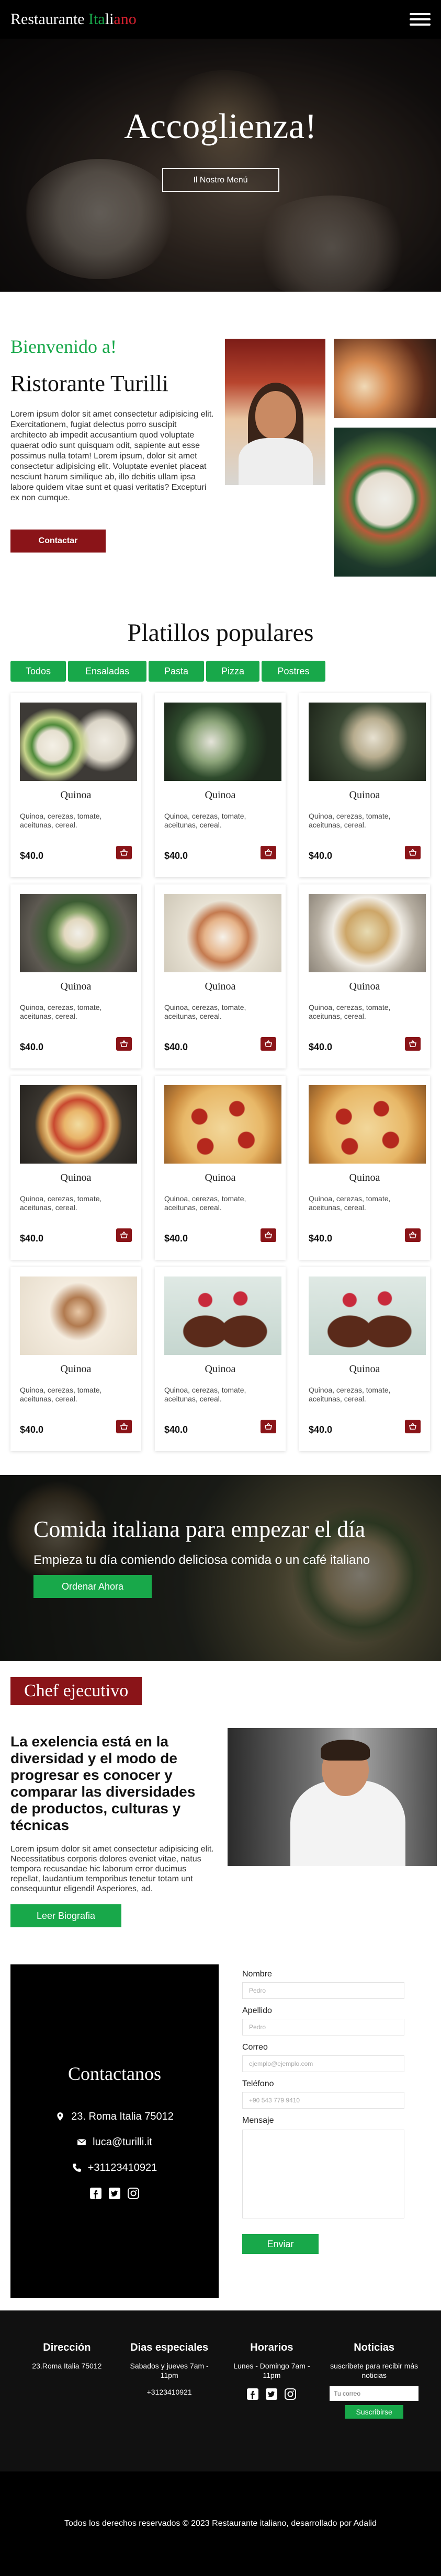 The height and width of the screenshot is (2576, 441). What do you see at coordinates (374, 2370) in the screenshot?
I see `footer-news-text: suscribete para recibir más noticias` at bounding box center [374, 2370].